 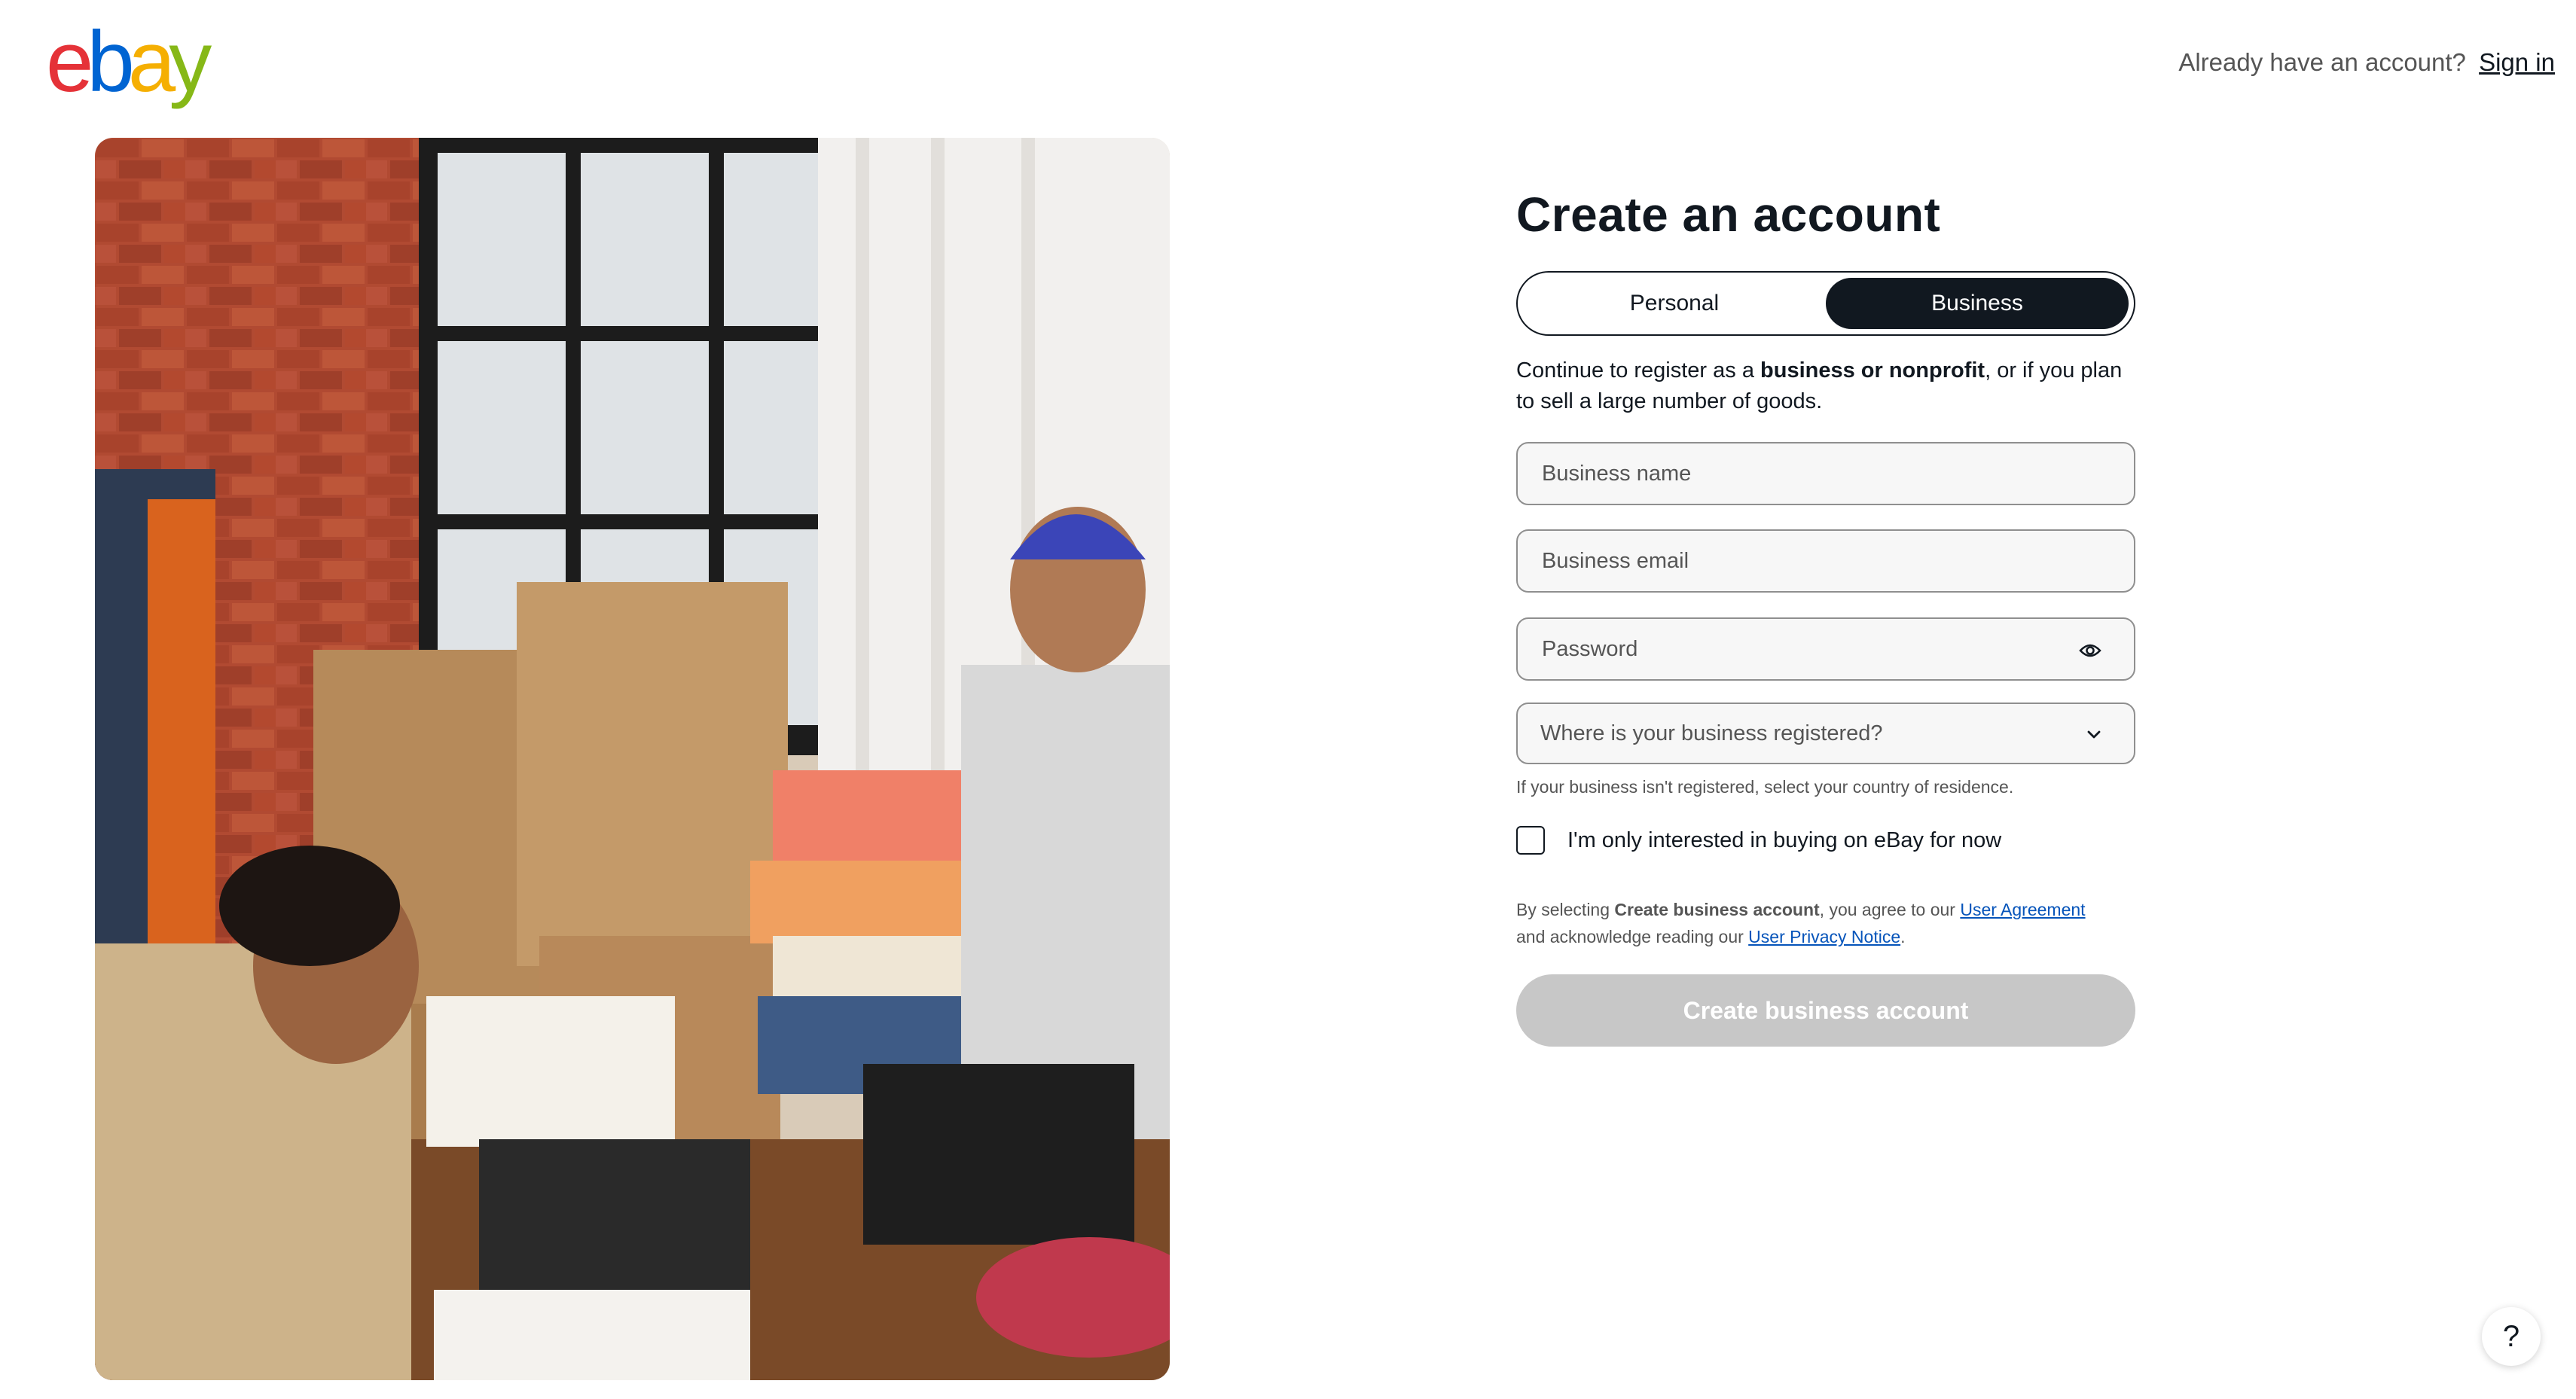 What do you see at coordinates (1890, 909) in the screenshot?
I see `legal-mid: , you agree to our` at bounding box center [1890, 909].